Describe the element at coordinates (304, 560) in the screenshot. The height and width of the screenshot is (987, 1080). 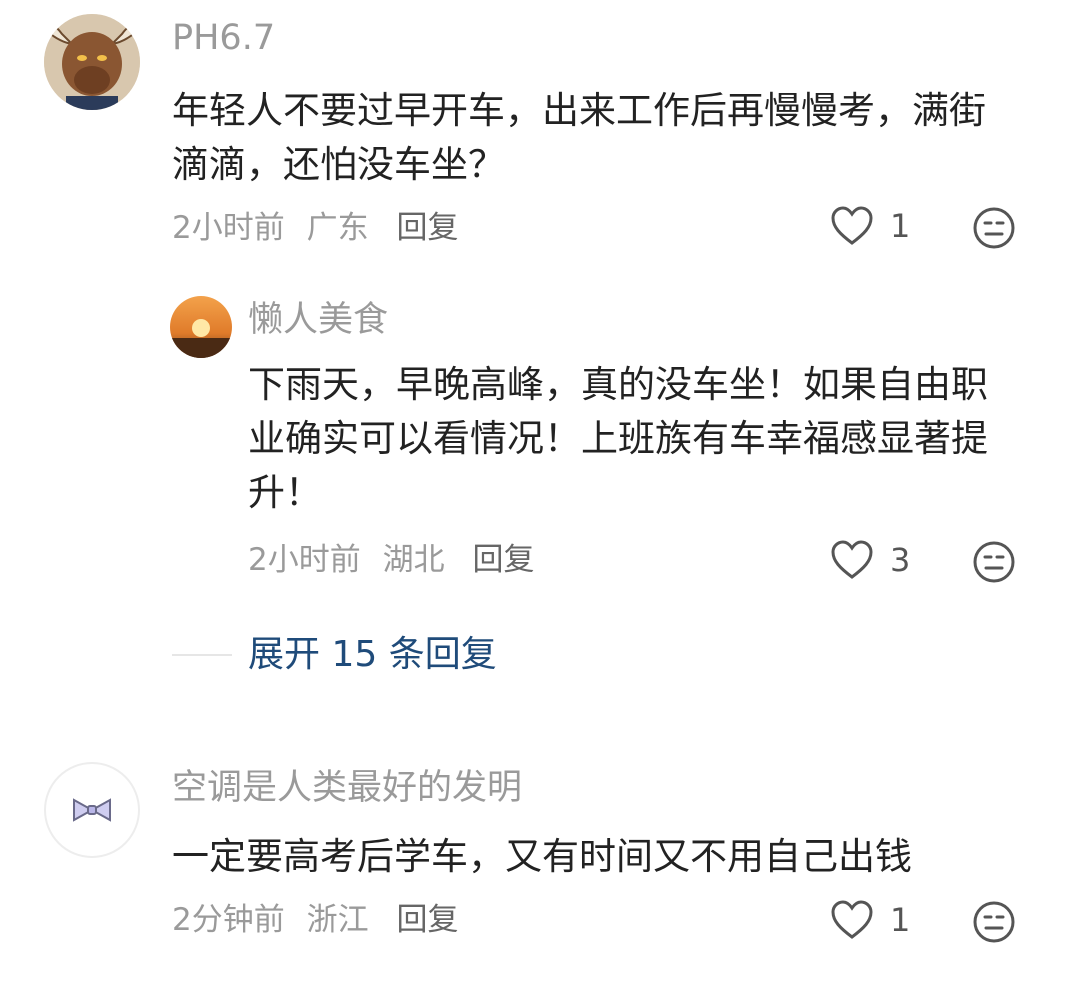
I see `reply-time: 2小时前` at that location.